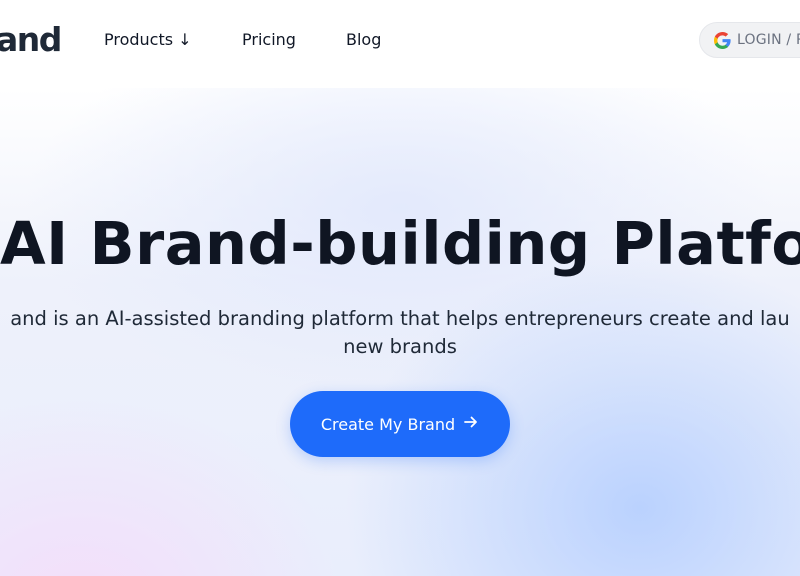 The width and height of the screenshot is (800, 576). What do you see at coordinates (388, 424) in the screenshot?
I see `cta-label: Create My Brand` at bounding box center [388, 424].